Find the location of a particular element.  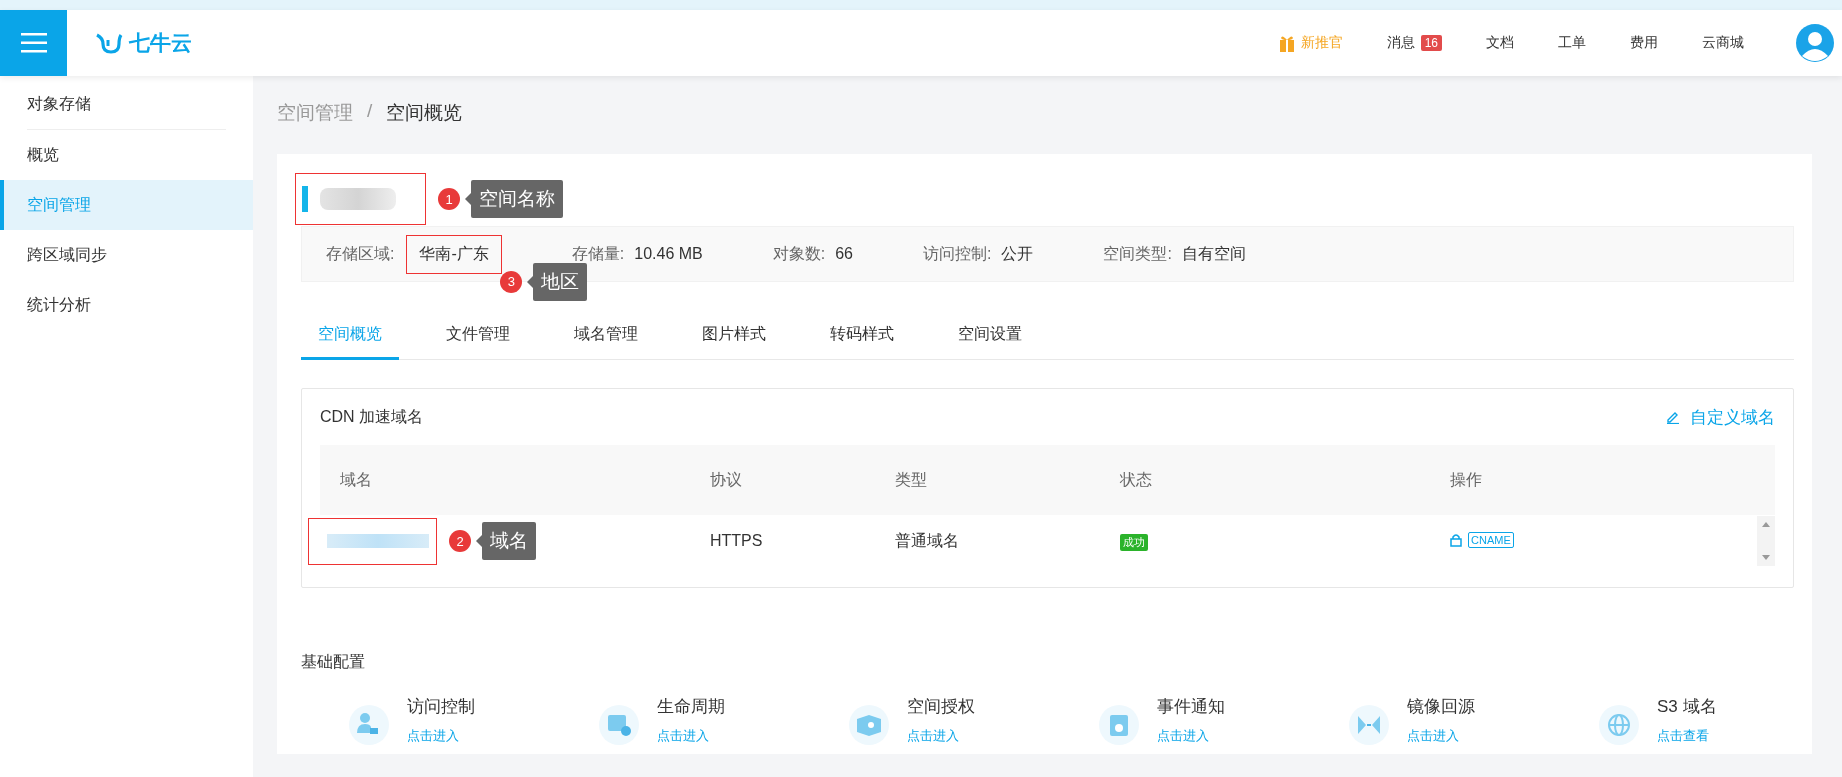

logo-icon is located at coordinates (109, 43).